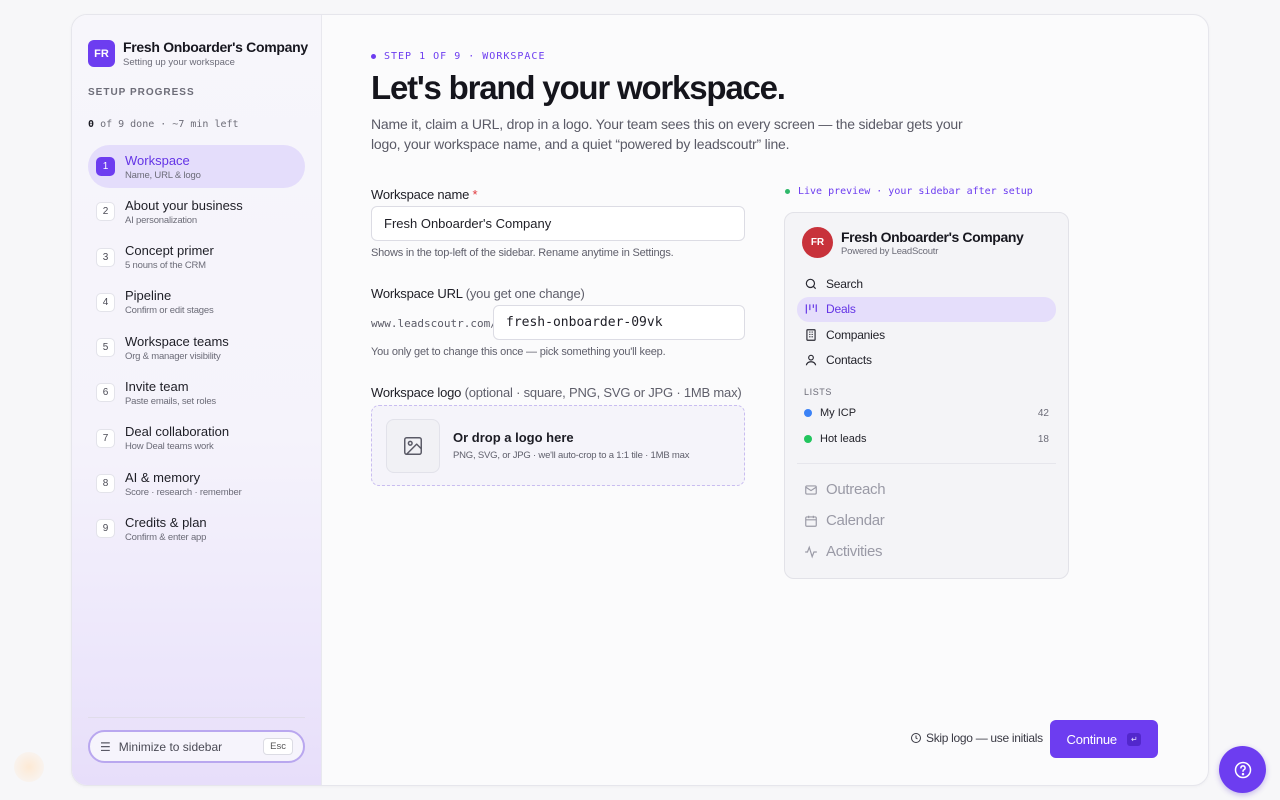 The height and width of the screenshot is (800, 1280). What do you see at coordinates (278, 746) in the screenshot?
I see `esc-key-hint: Esc` at bounding box center [278, 746].